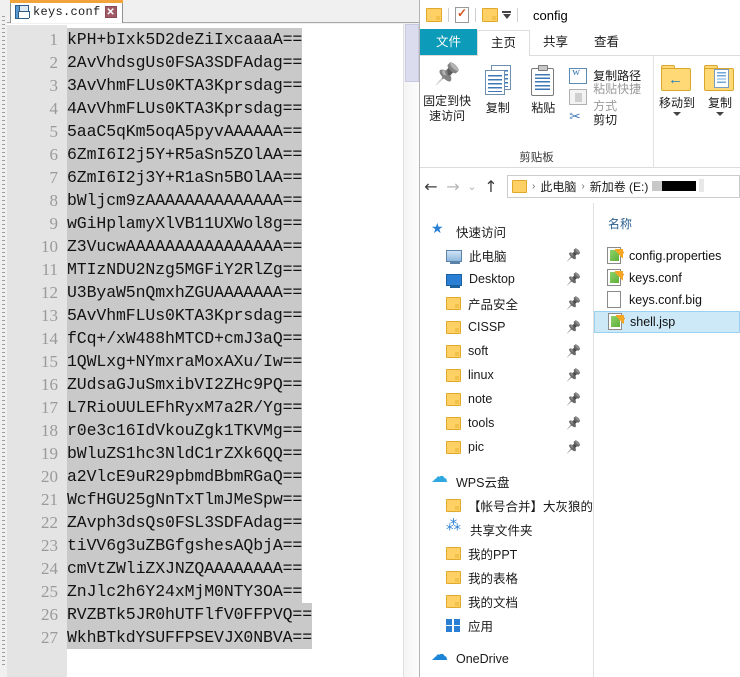 Image resolution: width=740 pixels, height=677 pixels. I want to click on tab-file: 文件, so click(449, 42).